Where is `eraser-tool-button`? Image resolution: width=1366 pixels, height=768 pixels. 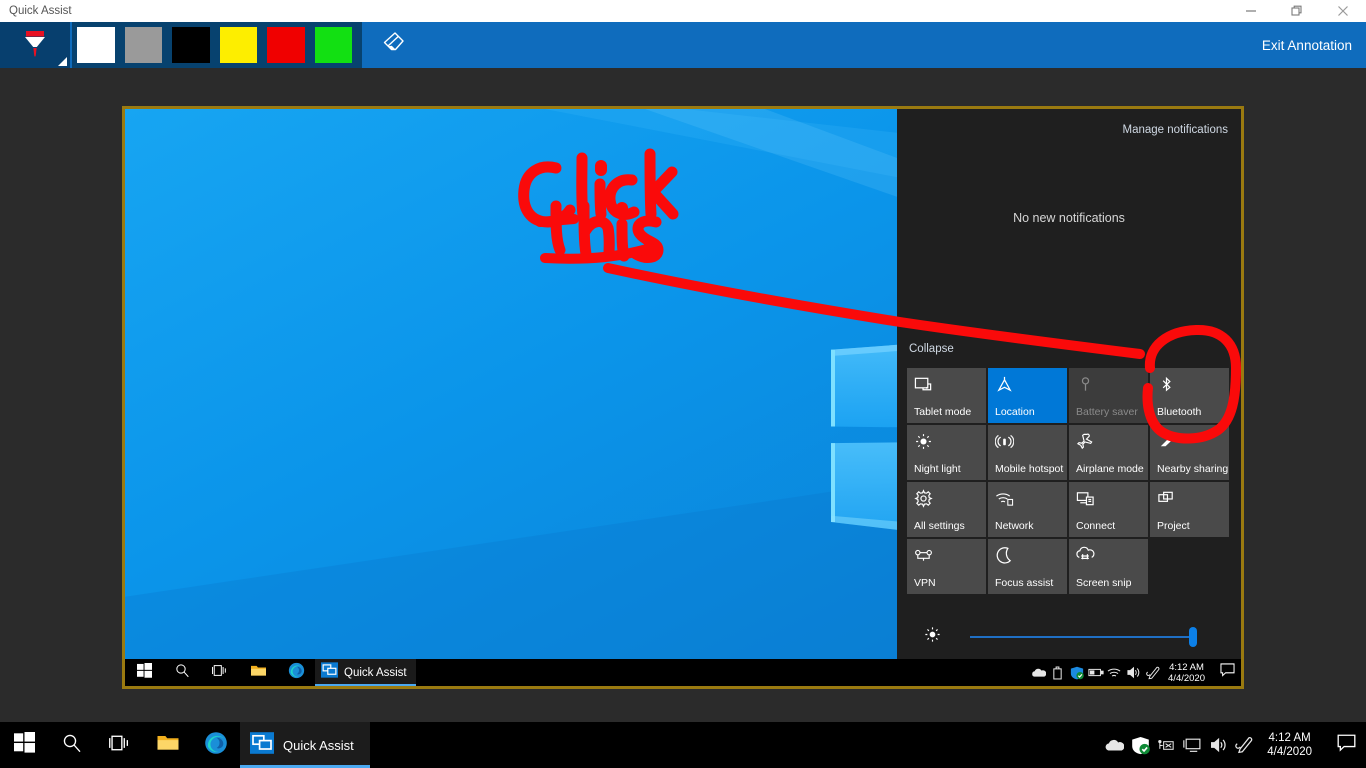 eraser-tool-button is located at coordinates (395, 45).